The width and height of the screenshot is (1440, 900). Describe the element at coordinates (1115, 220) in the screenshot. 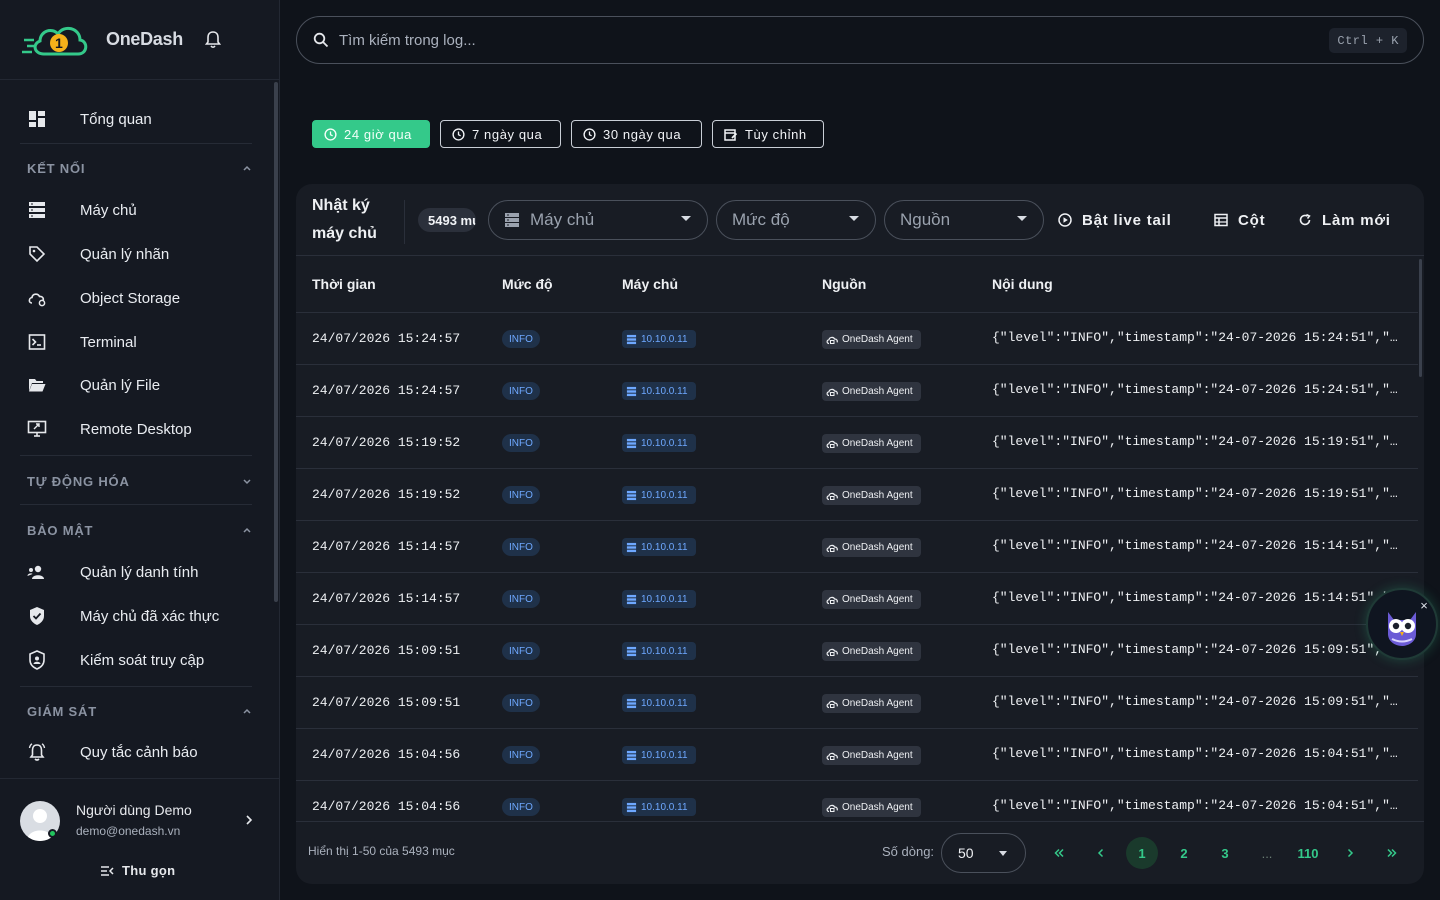

I see `live-tail-button: Bật live tail` at that location.